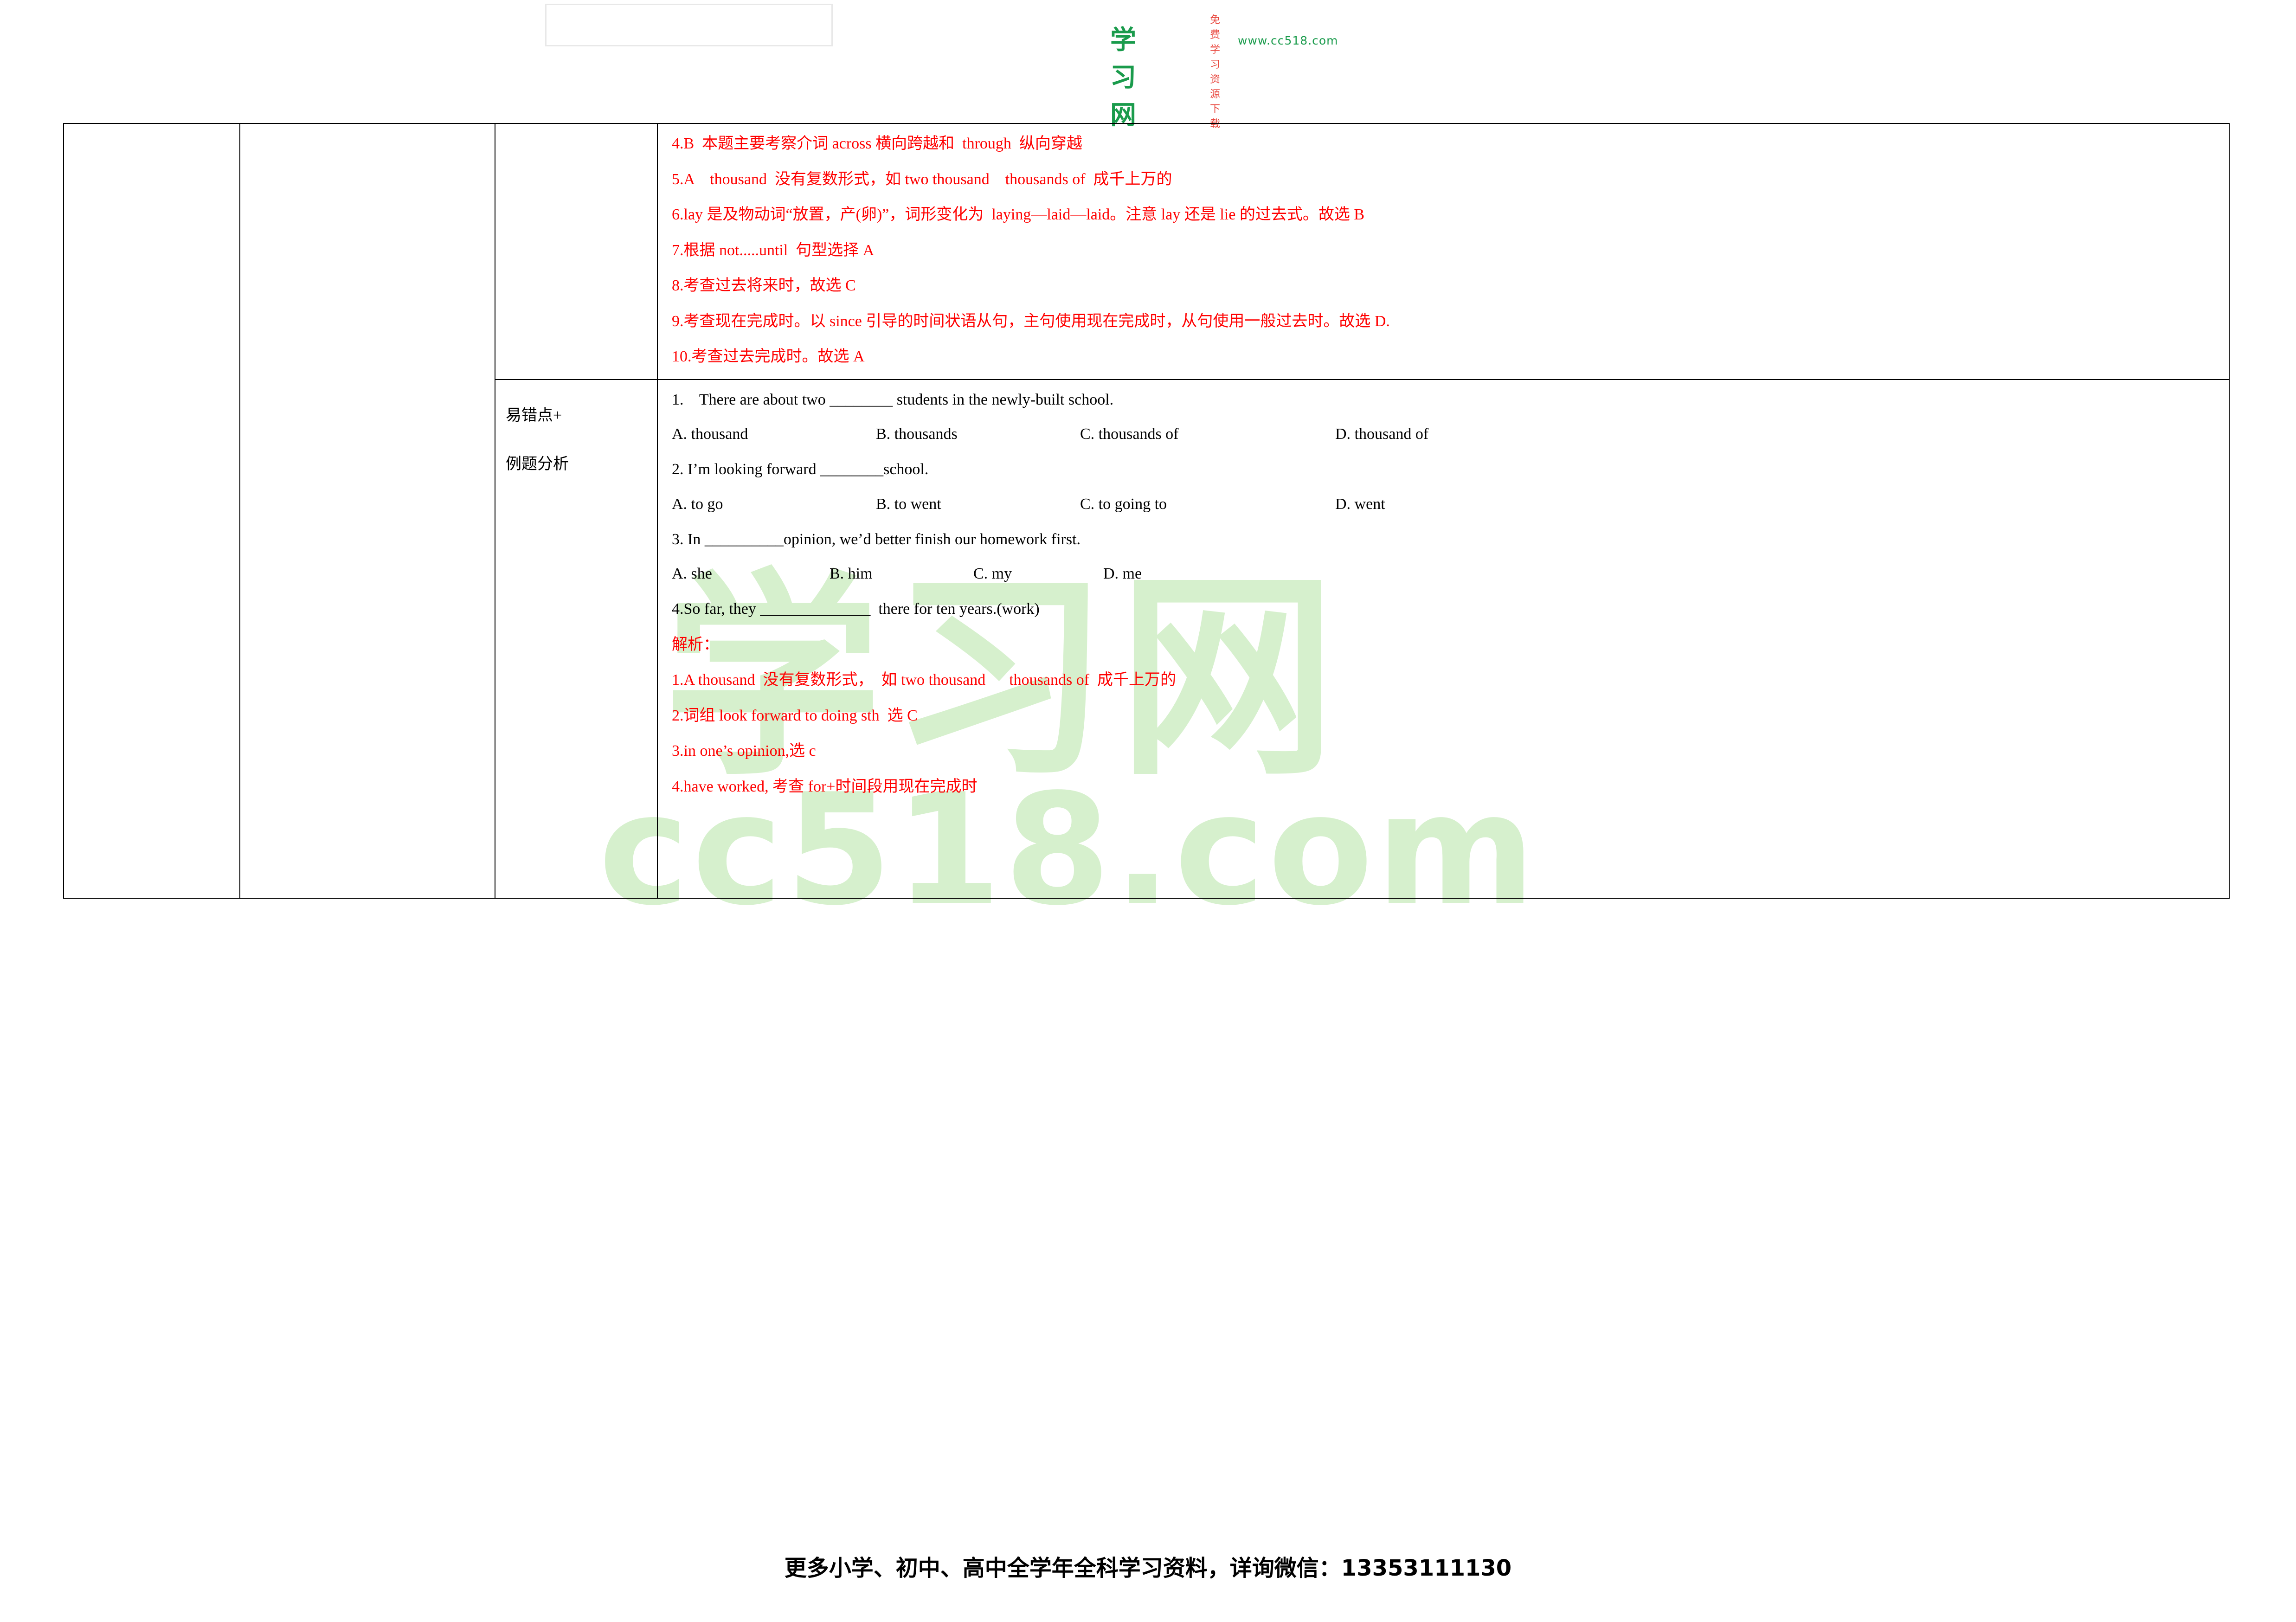  I want to click on option-c: C. thousands of, so click(1129, 434).